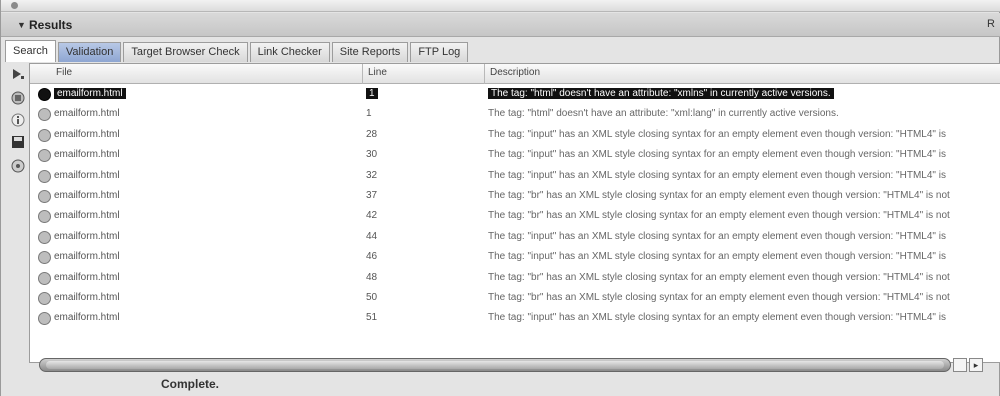 This screenshot has width=1000, height=396. I want to click on line-cell-text: 51, so click(372, 318).